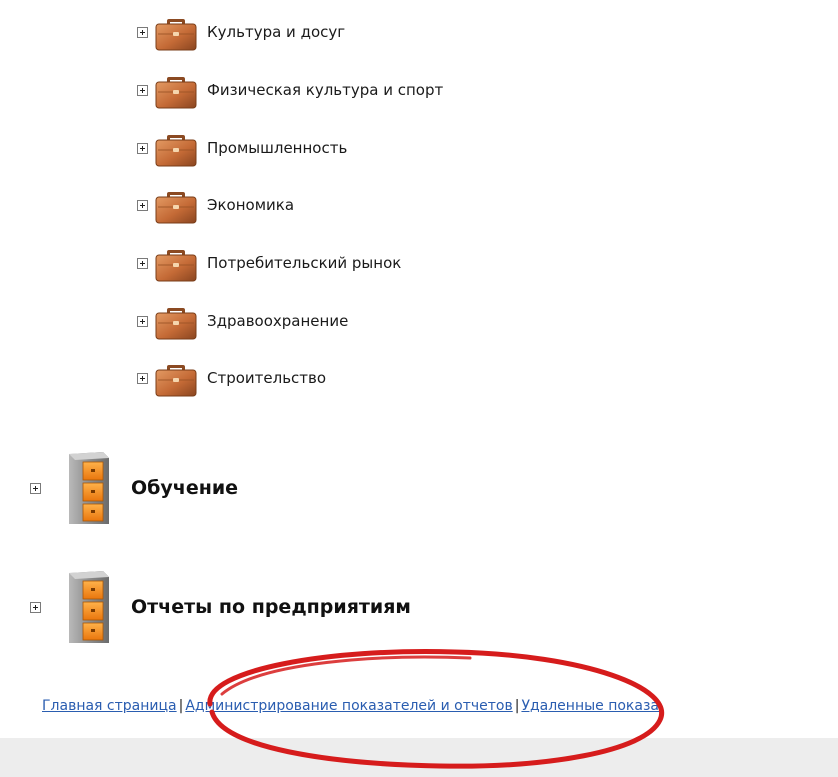 The width and height of the screenshot is (838, 777). What do you see at coordinates (251, 205) in the screenshot?
I see `tree-item-label: Экономика` at bounding box center [251, 205].